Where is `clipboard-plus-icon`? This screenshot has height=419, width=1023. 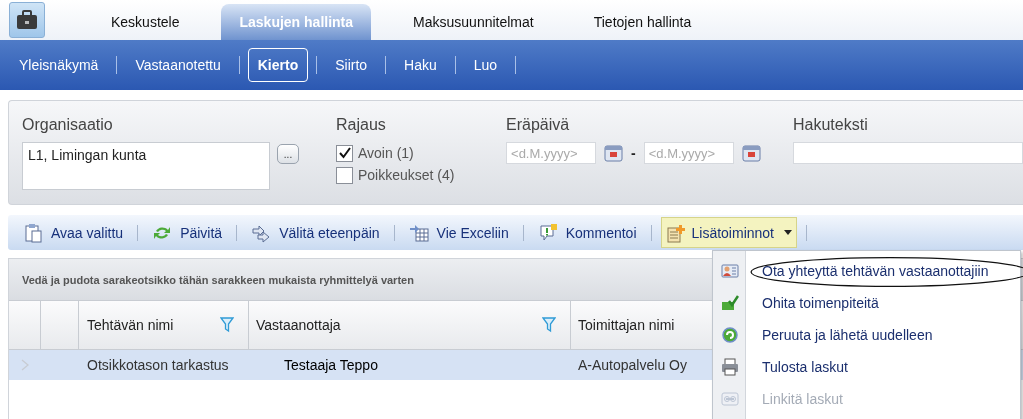
clipboard-plus-icon is located at coordinates (675, 232).